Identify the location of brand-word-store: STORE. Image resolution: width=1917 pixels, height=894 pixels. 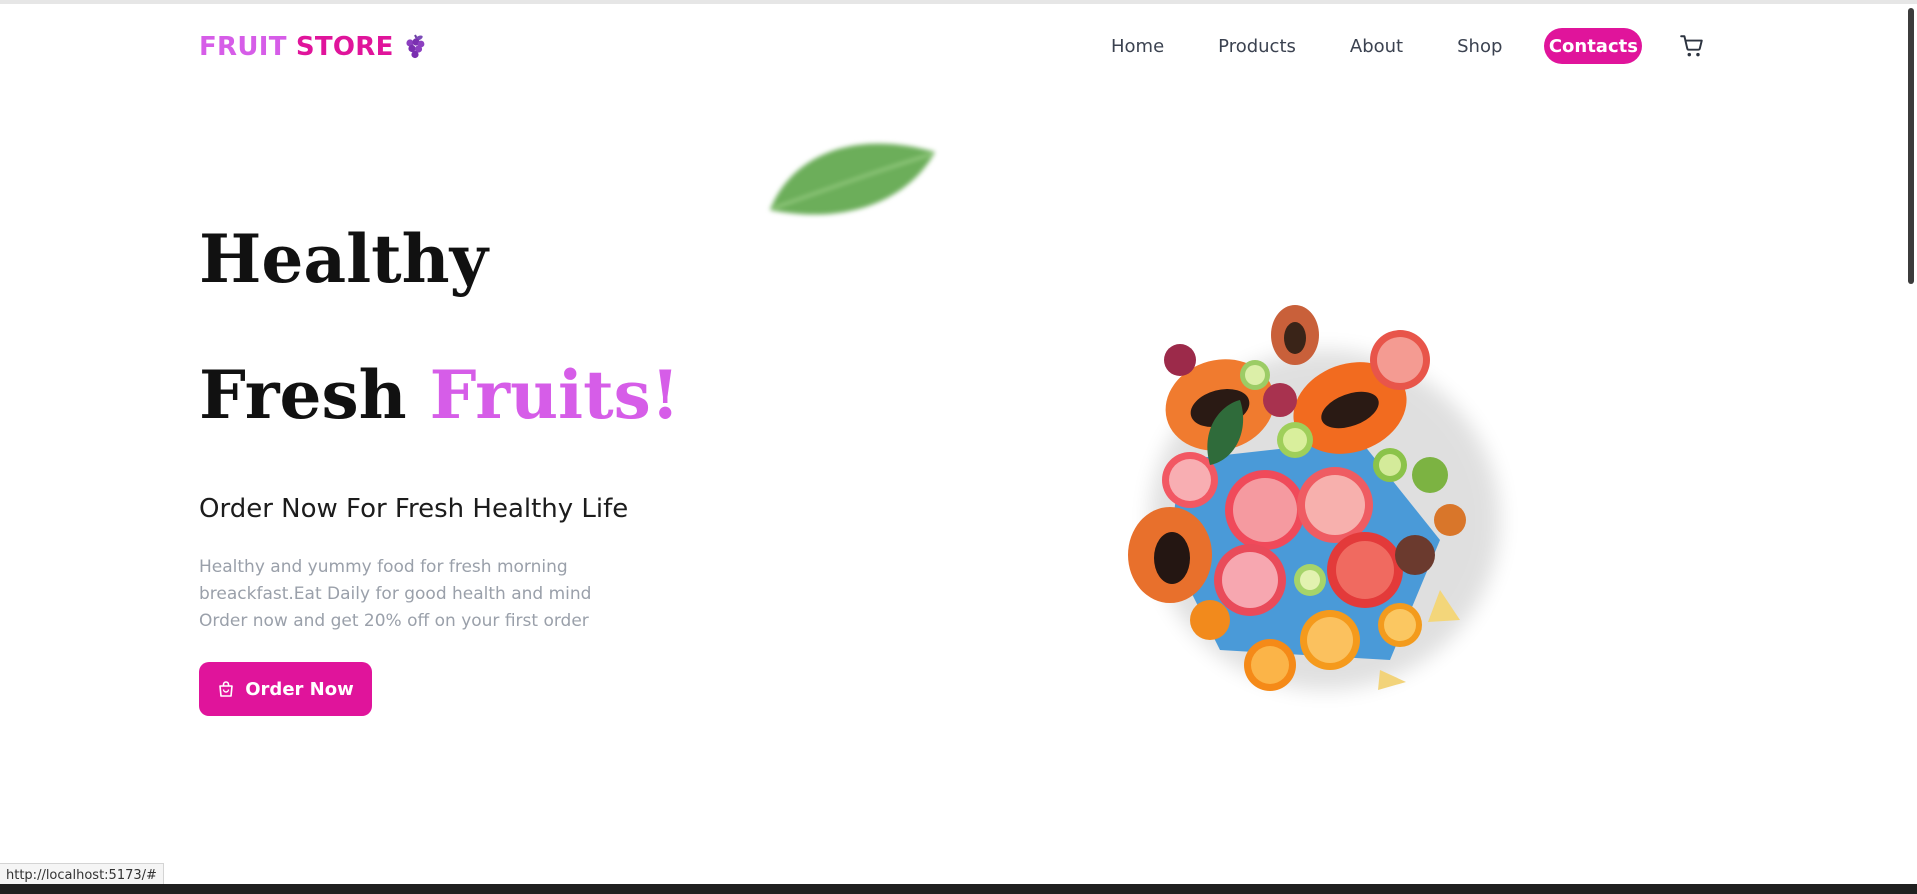
(344, 47).